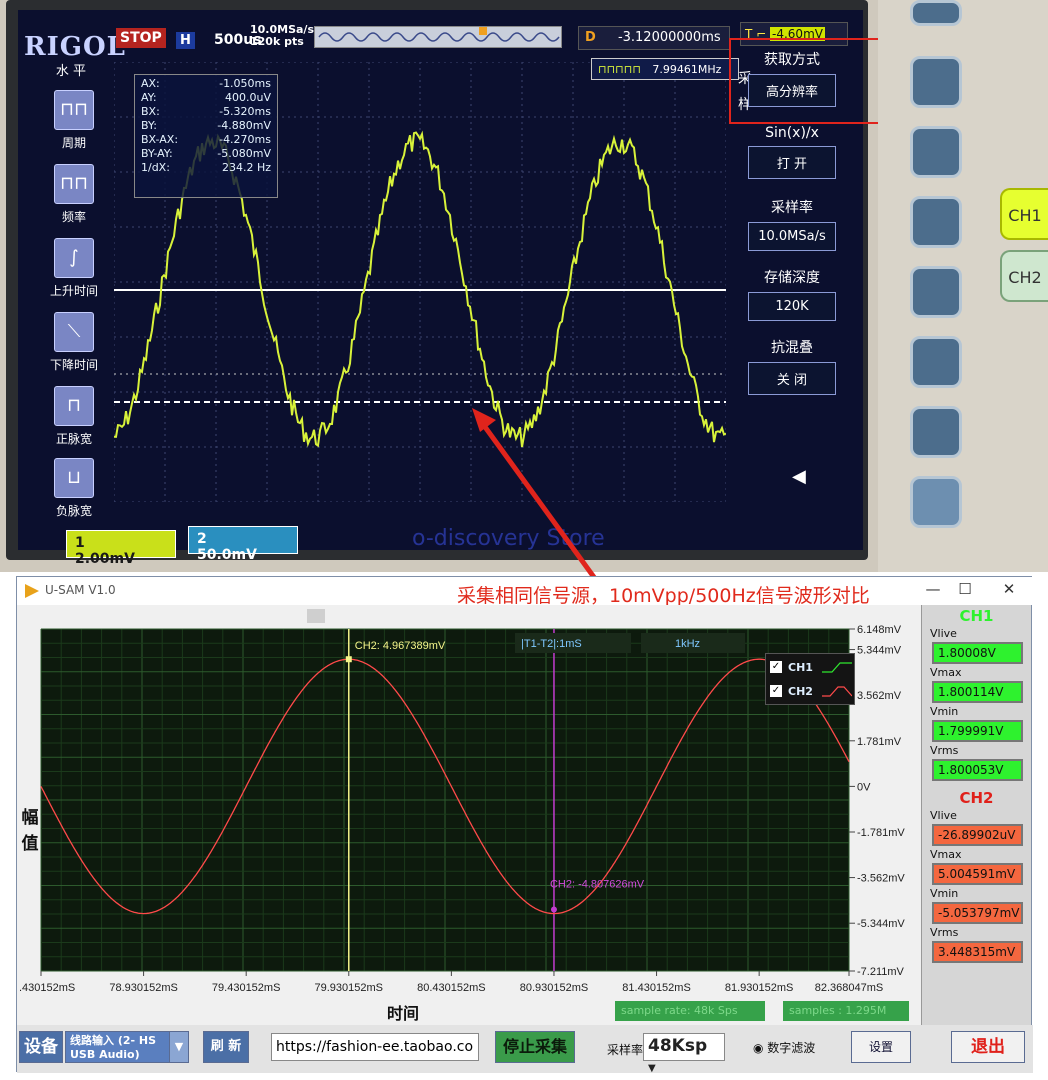  I want to click on meas-row: BX-AX: -4.270ms, so click(206, 140).